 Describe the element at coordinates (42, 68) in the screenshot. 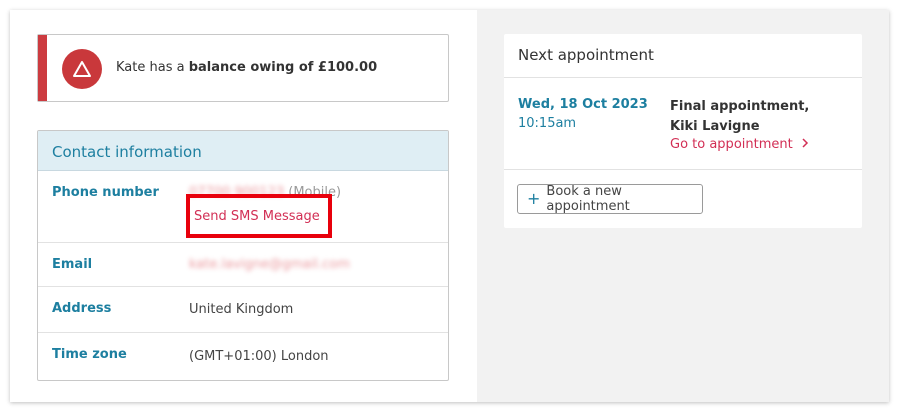

I see `alert-accent-bar` at that location.